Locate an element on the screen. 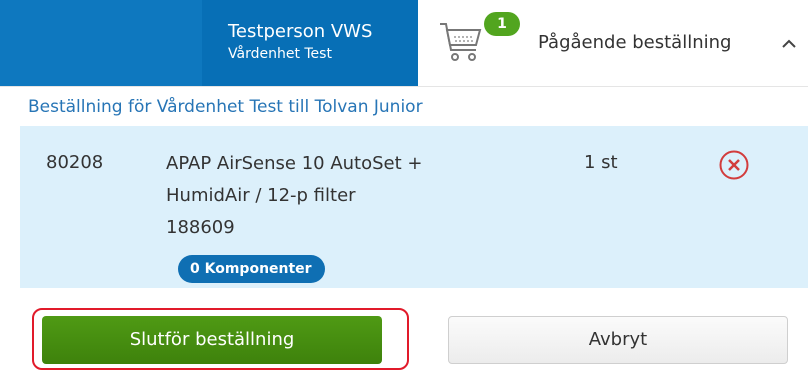 This screenshot has width=808, height=370. article-number: 80208 is located at coordinates (75, 162).